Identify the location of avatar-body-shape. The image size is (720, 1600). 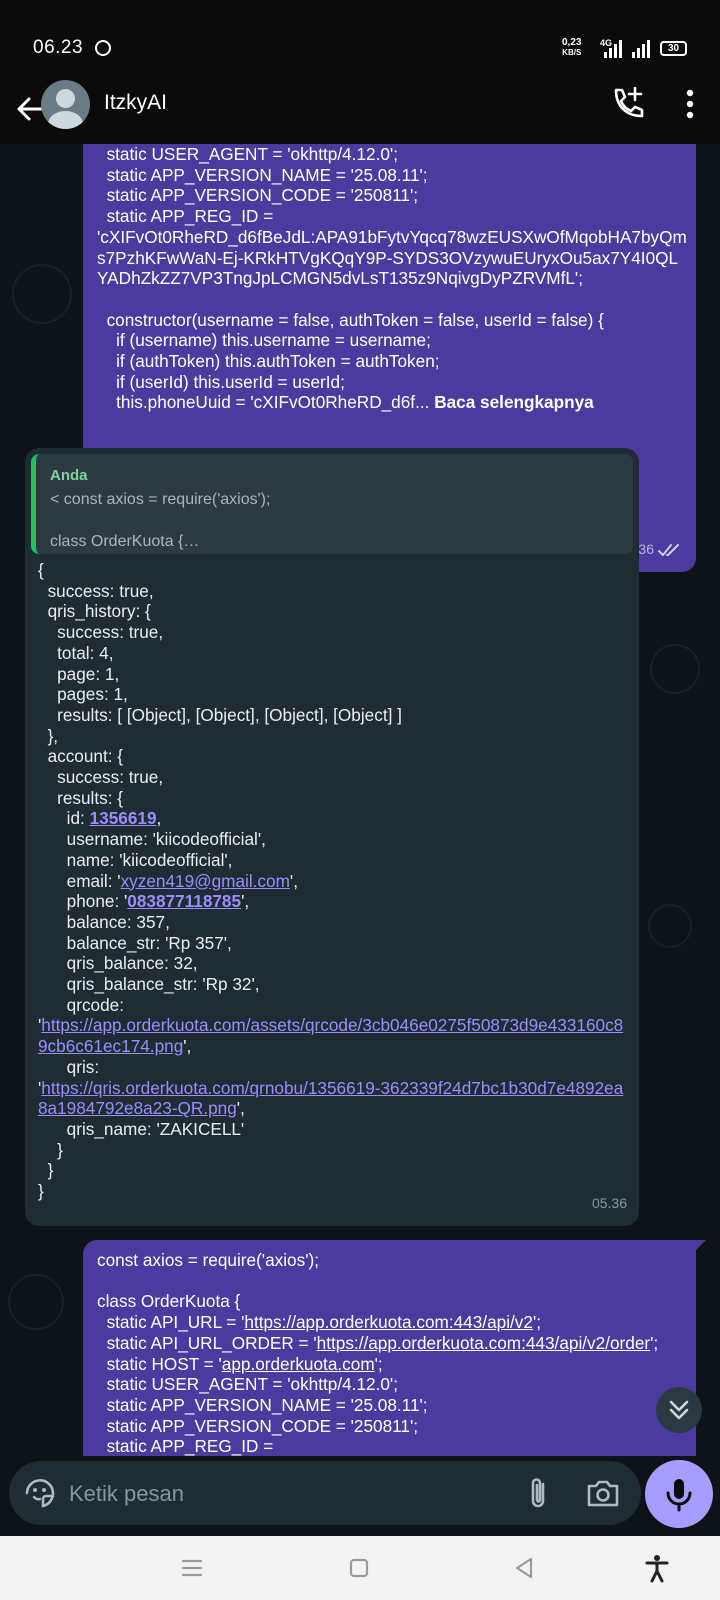
(65, 120).